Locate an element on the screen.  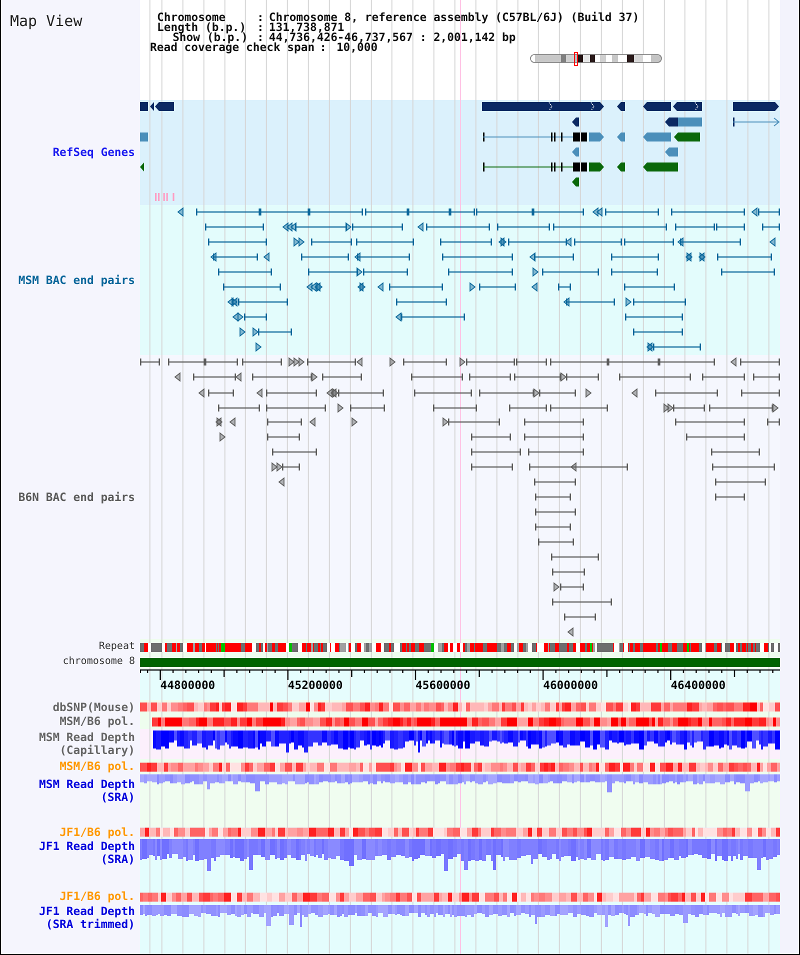
axis-tick-label: 46000000 is located at coordinates (570, 685).